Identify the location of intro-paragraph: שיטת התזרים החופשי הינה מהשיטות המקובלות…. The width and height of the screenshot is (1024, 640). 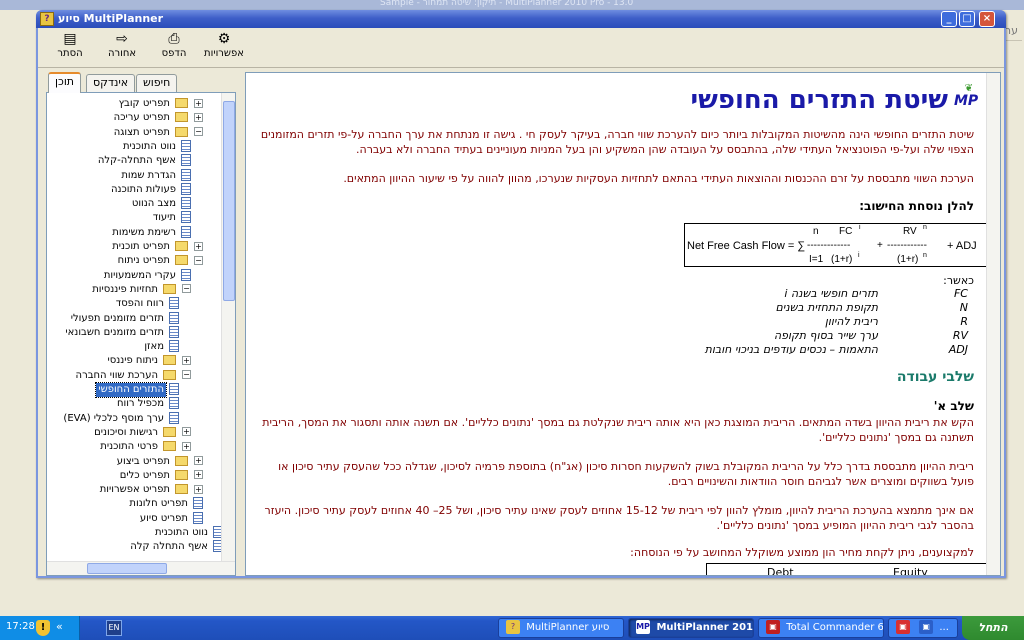
(617, 142).